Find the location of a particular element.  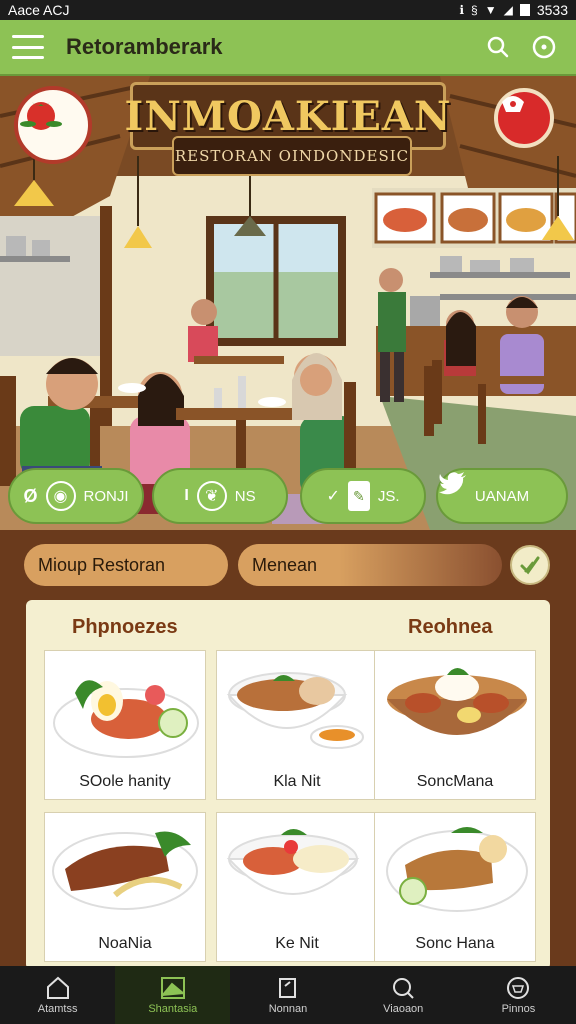

dish-name: SoncMana is located at coordinates (455, 781).